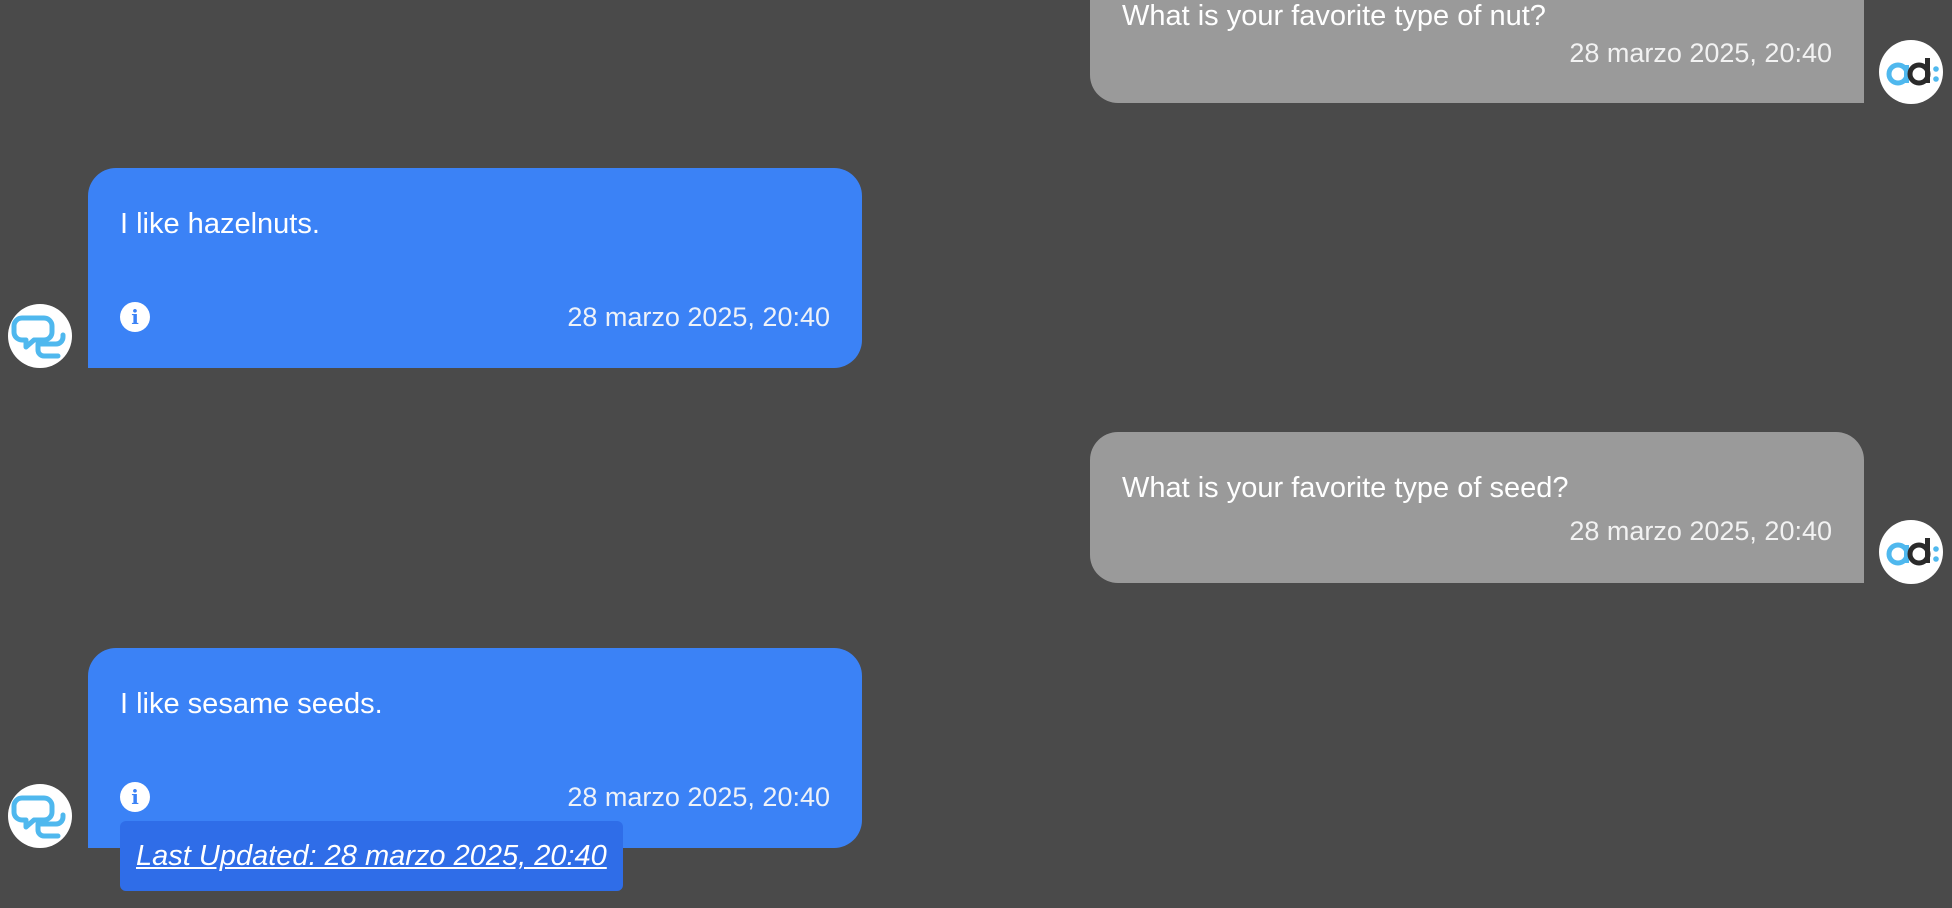 The width and height of the screenshot is (1952, 908). Describe the element at coordinates (475, 268) in the screenshot. I see `assistant-message-bubble: I like hazelnuts. i 28 marzo 2025, 20:40` at that location.